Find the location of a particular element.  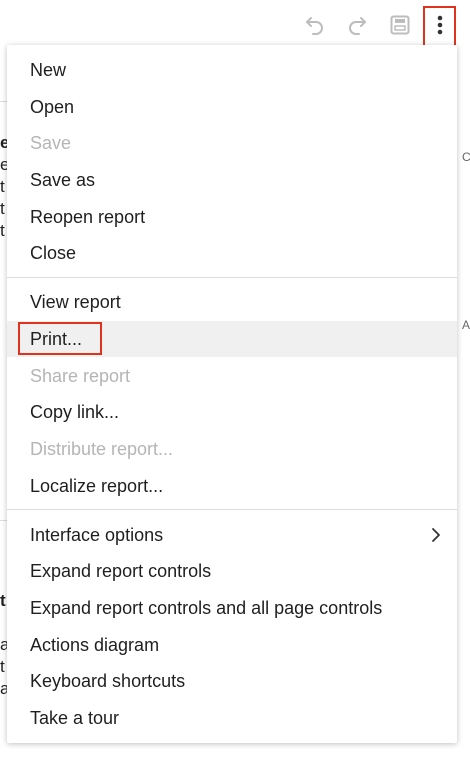

step2-highlight-box is located at coordinates (60, 338).